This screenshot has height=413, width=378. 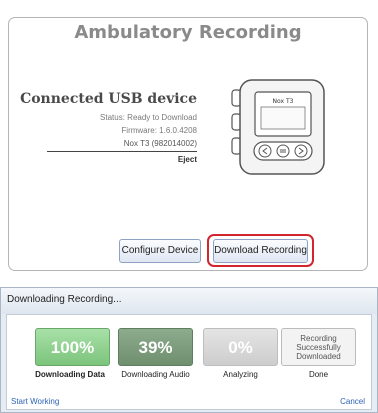 I want to click on divider, so click(x=122, y=151).